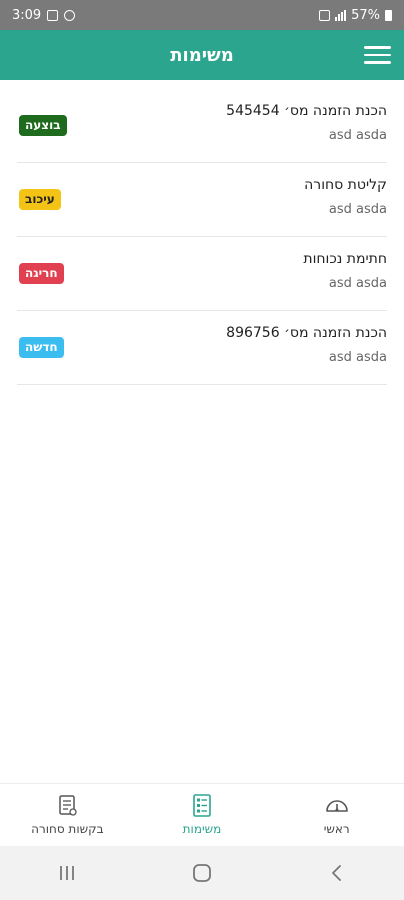  What do you see at coordinates (336, 806) in the screenshot?
I see `dashboard-gauge-icon` at bounding box center [336, 806].